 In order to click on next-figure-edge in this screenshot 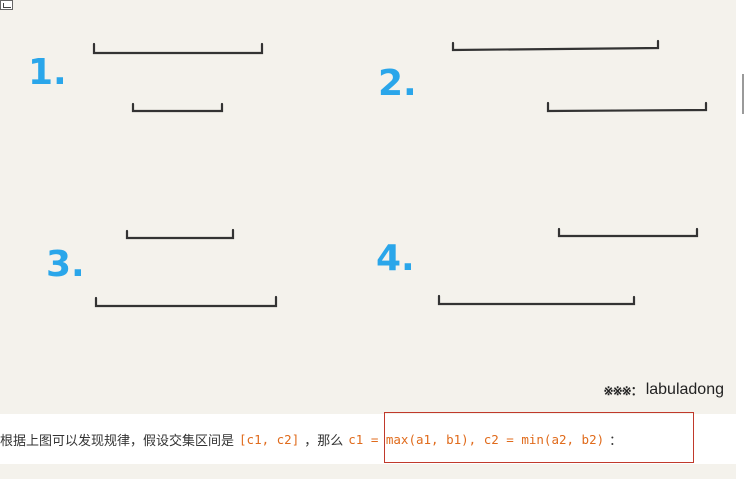, I will do `click(368, 471)`.